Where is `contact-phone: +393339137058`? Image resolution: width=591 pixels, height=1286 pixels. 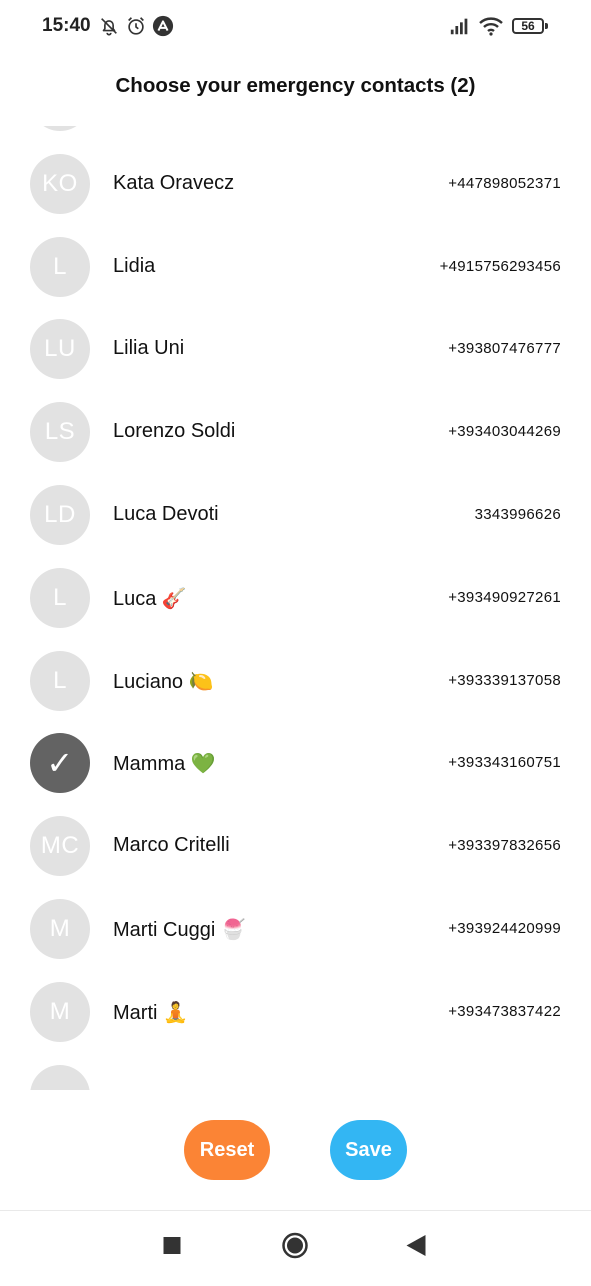 contact-phone: +393339137058 is located at coordinates (504, 680).